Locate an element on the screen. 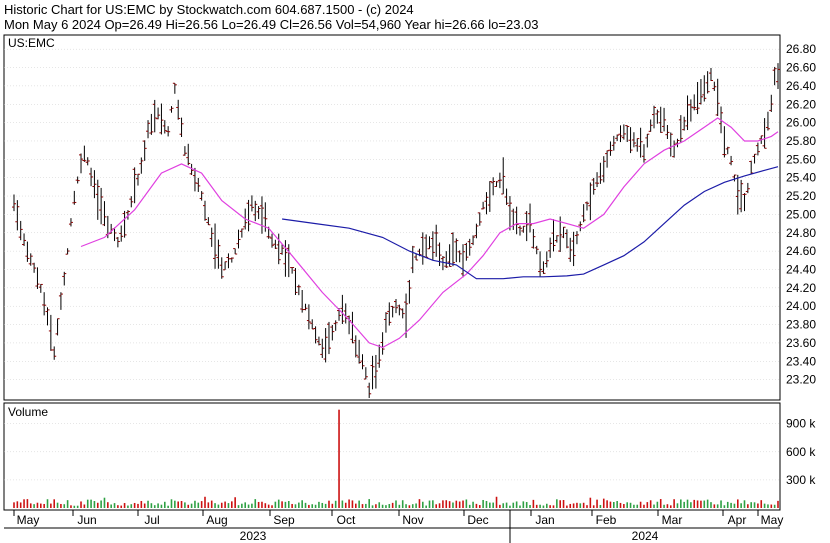  month-label: Dec is located at coordinates (477, 520).